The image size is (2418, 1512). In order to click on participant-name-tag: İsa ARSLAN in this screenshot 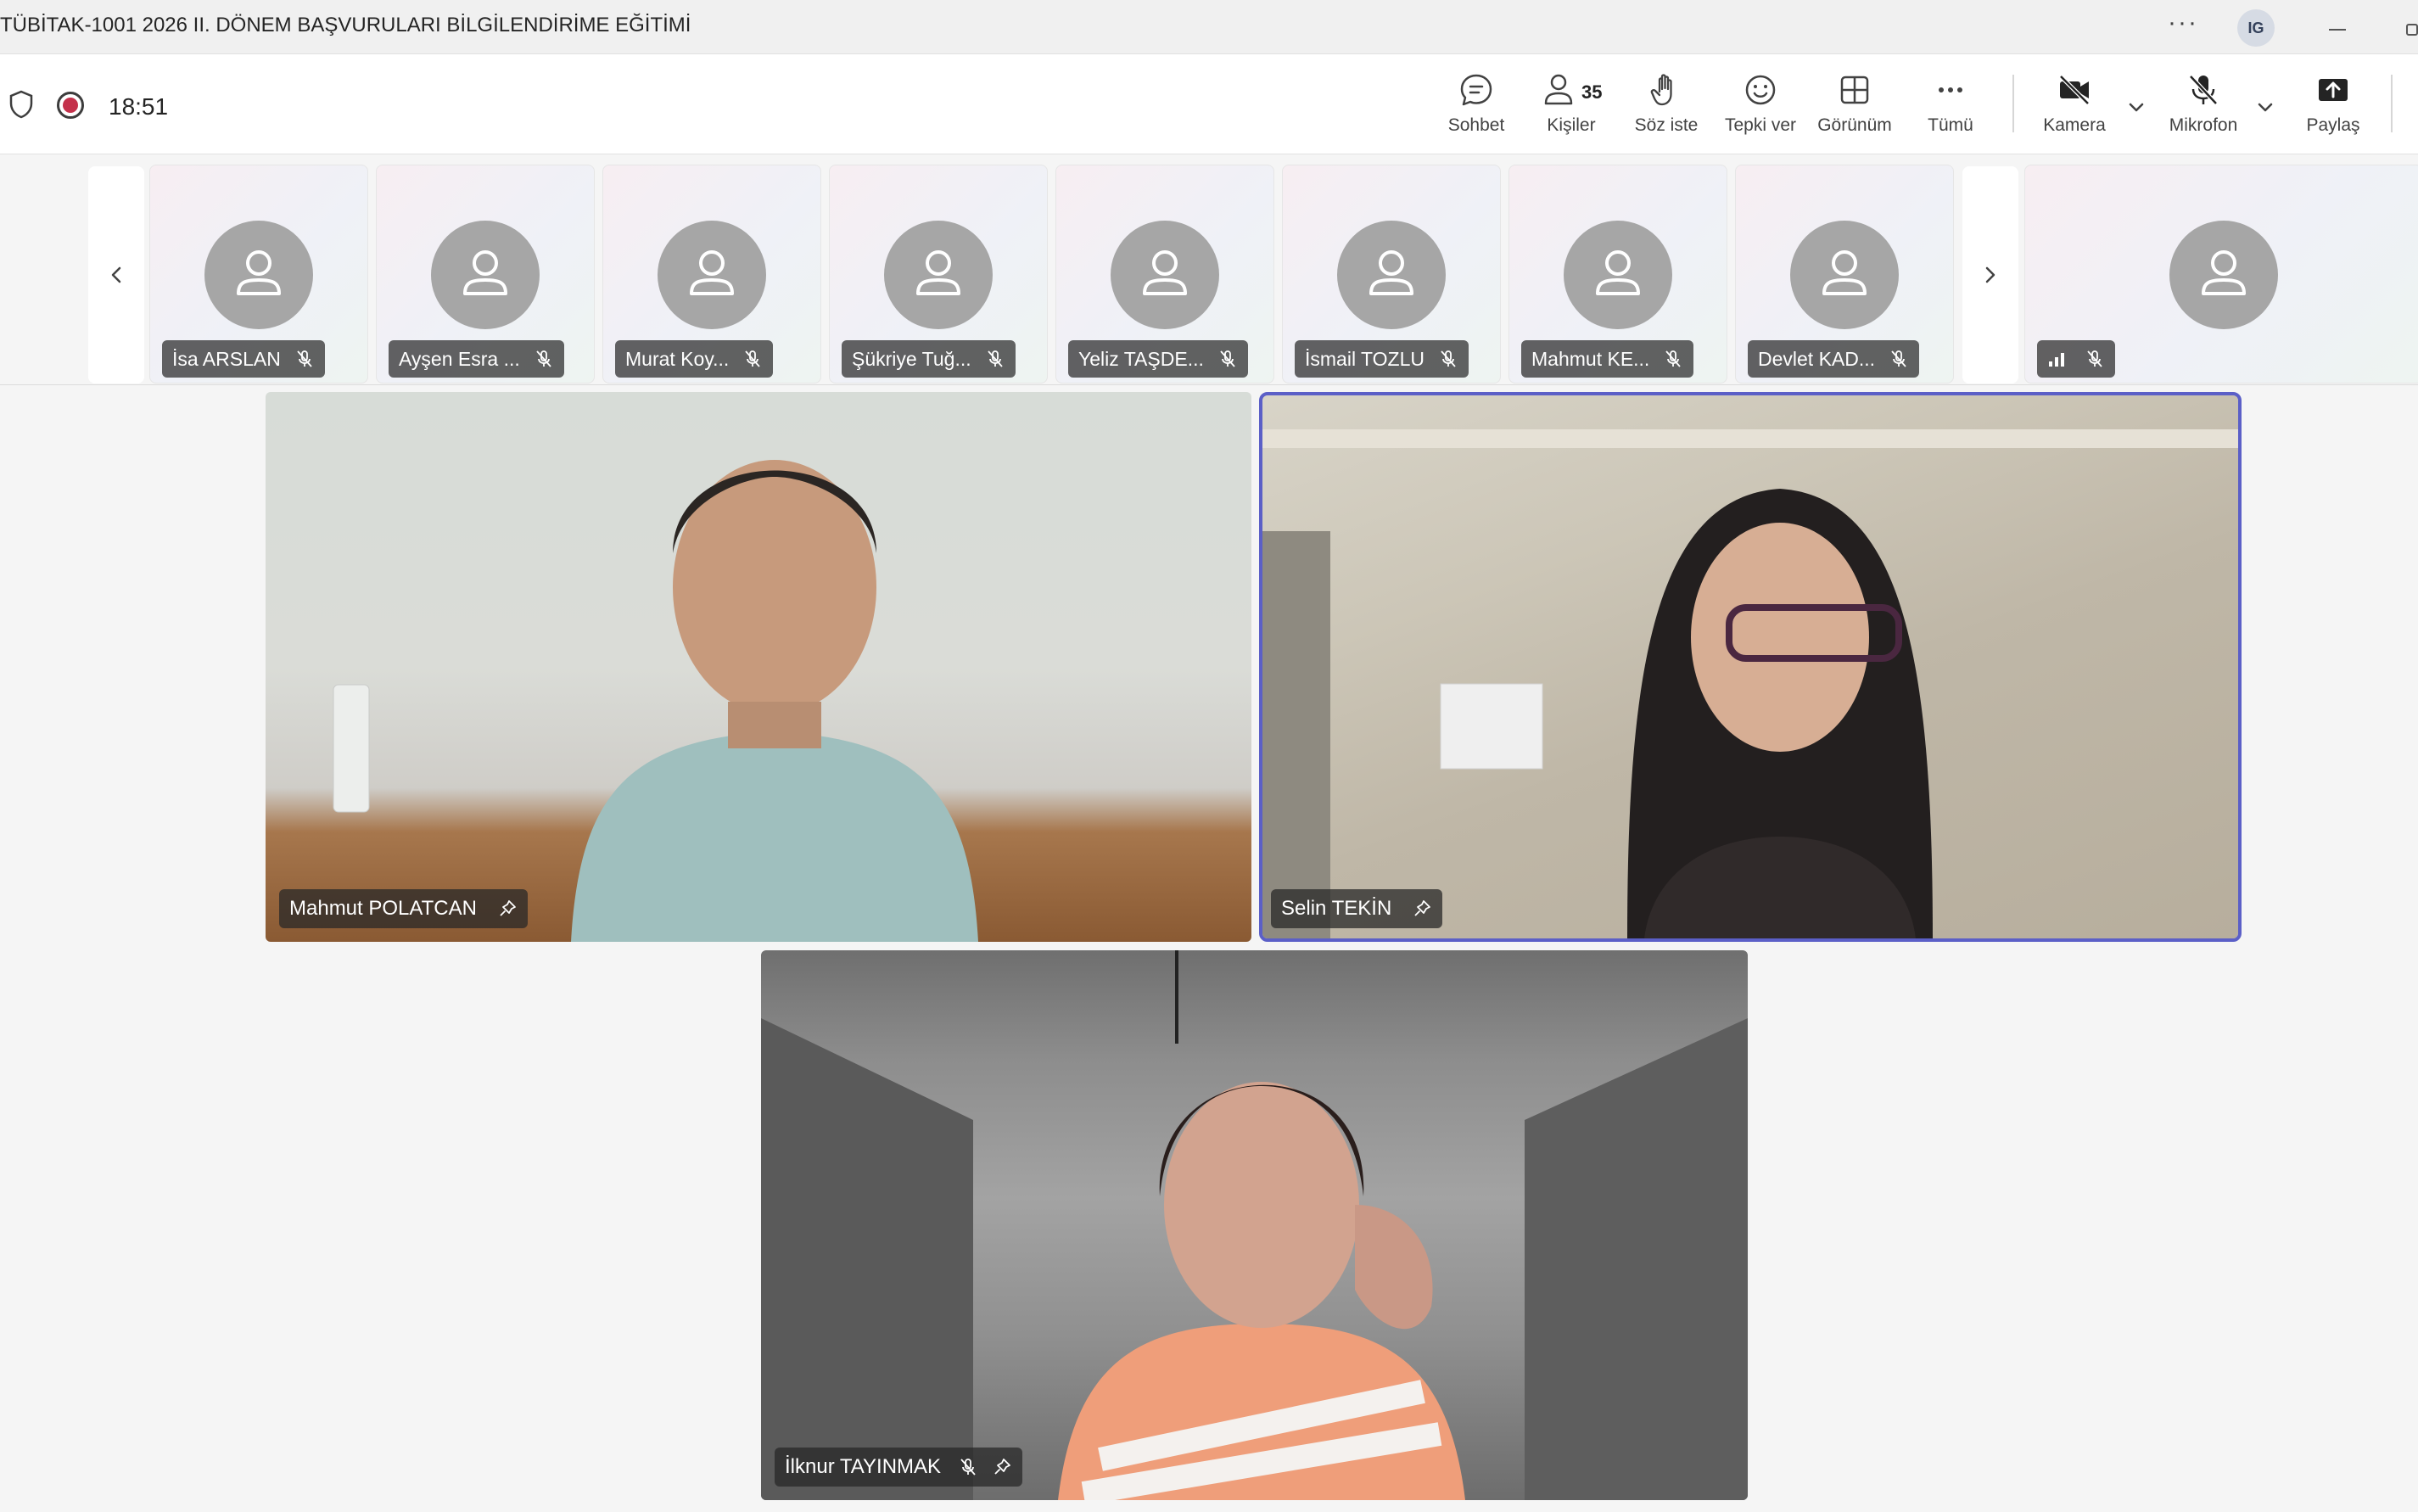, I will do `click(243, 359)`.